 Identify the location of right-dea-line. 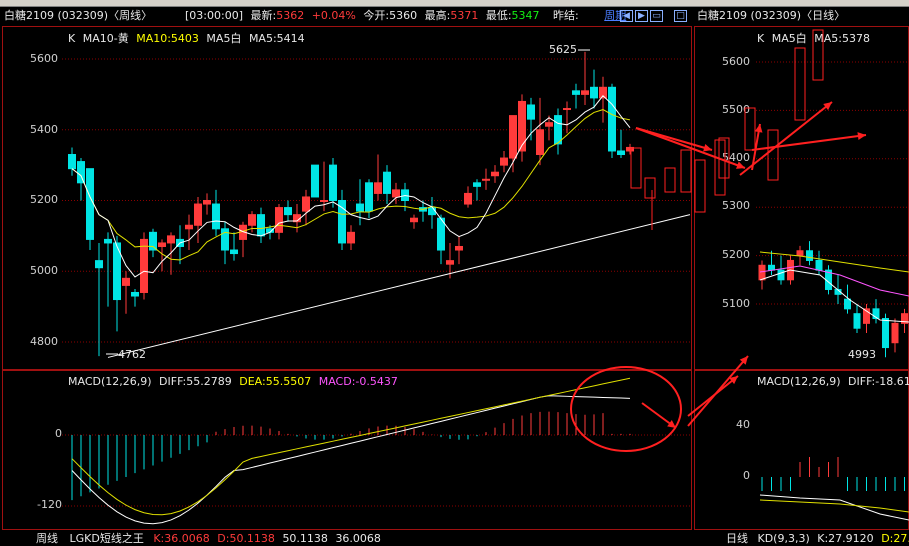
(834, 506).